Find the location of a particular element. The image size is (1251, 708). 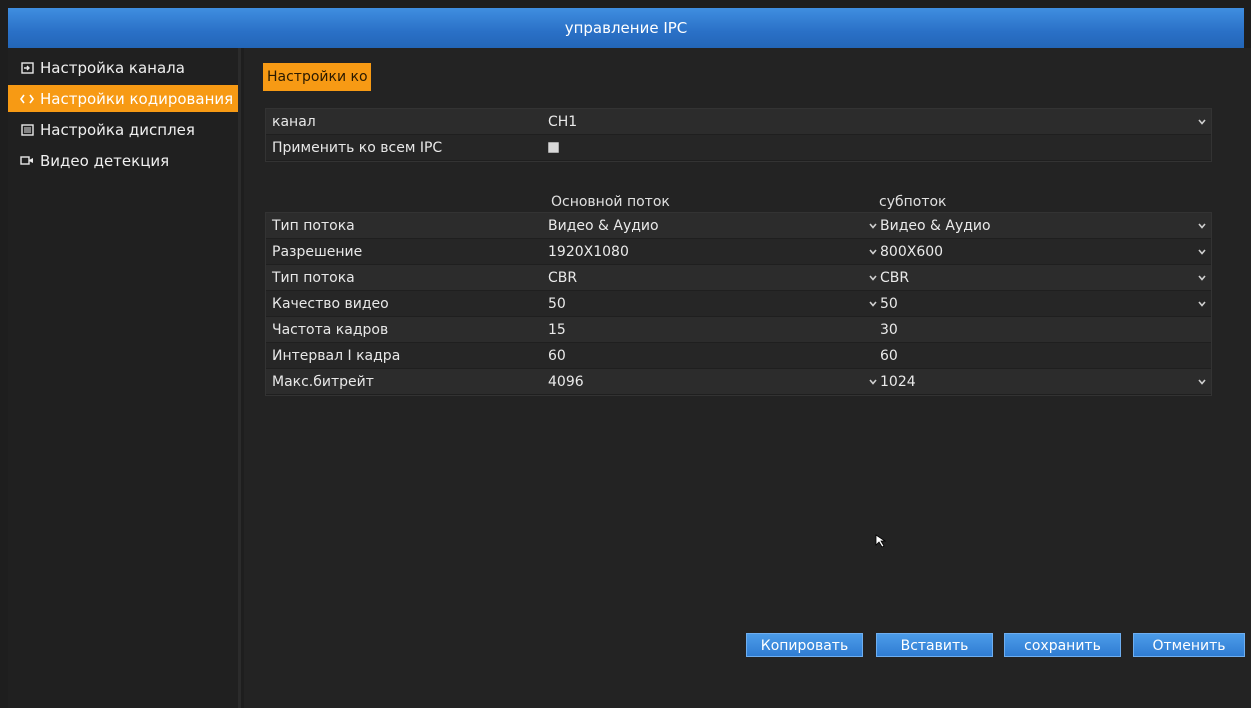

channel-row: канал CH1 is located at coordinates (738, 122).